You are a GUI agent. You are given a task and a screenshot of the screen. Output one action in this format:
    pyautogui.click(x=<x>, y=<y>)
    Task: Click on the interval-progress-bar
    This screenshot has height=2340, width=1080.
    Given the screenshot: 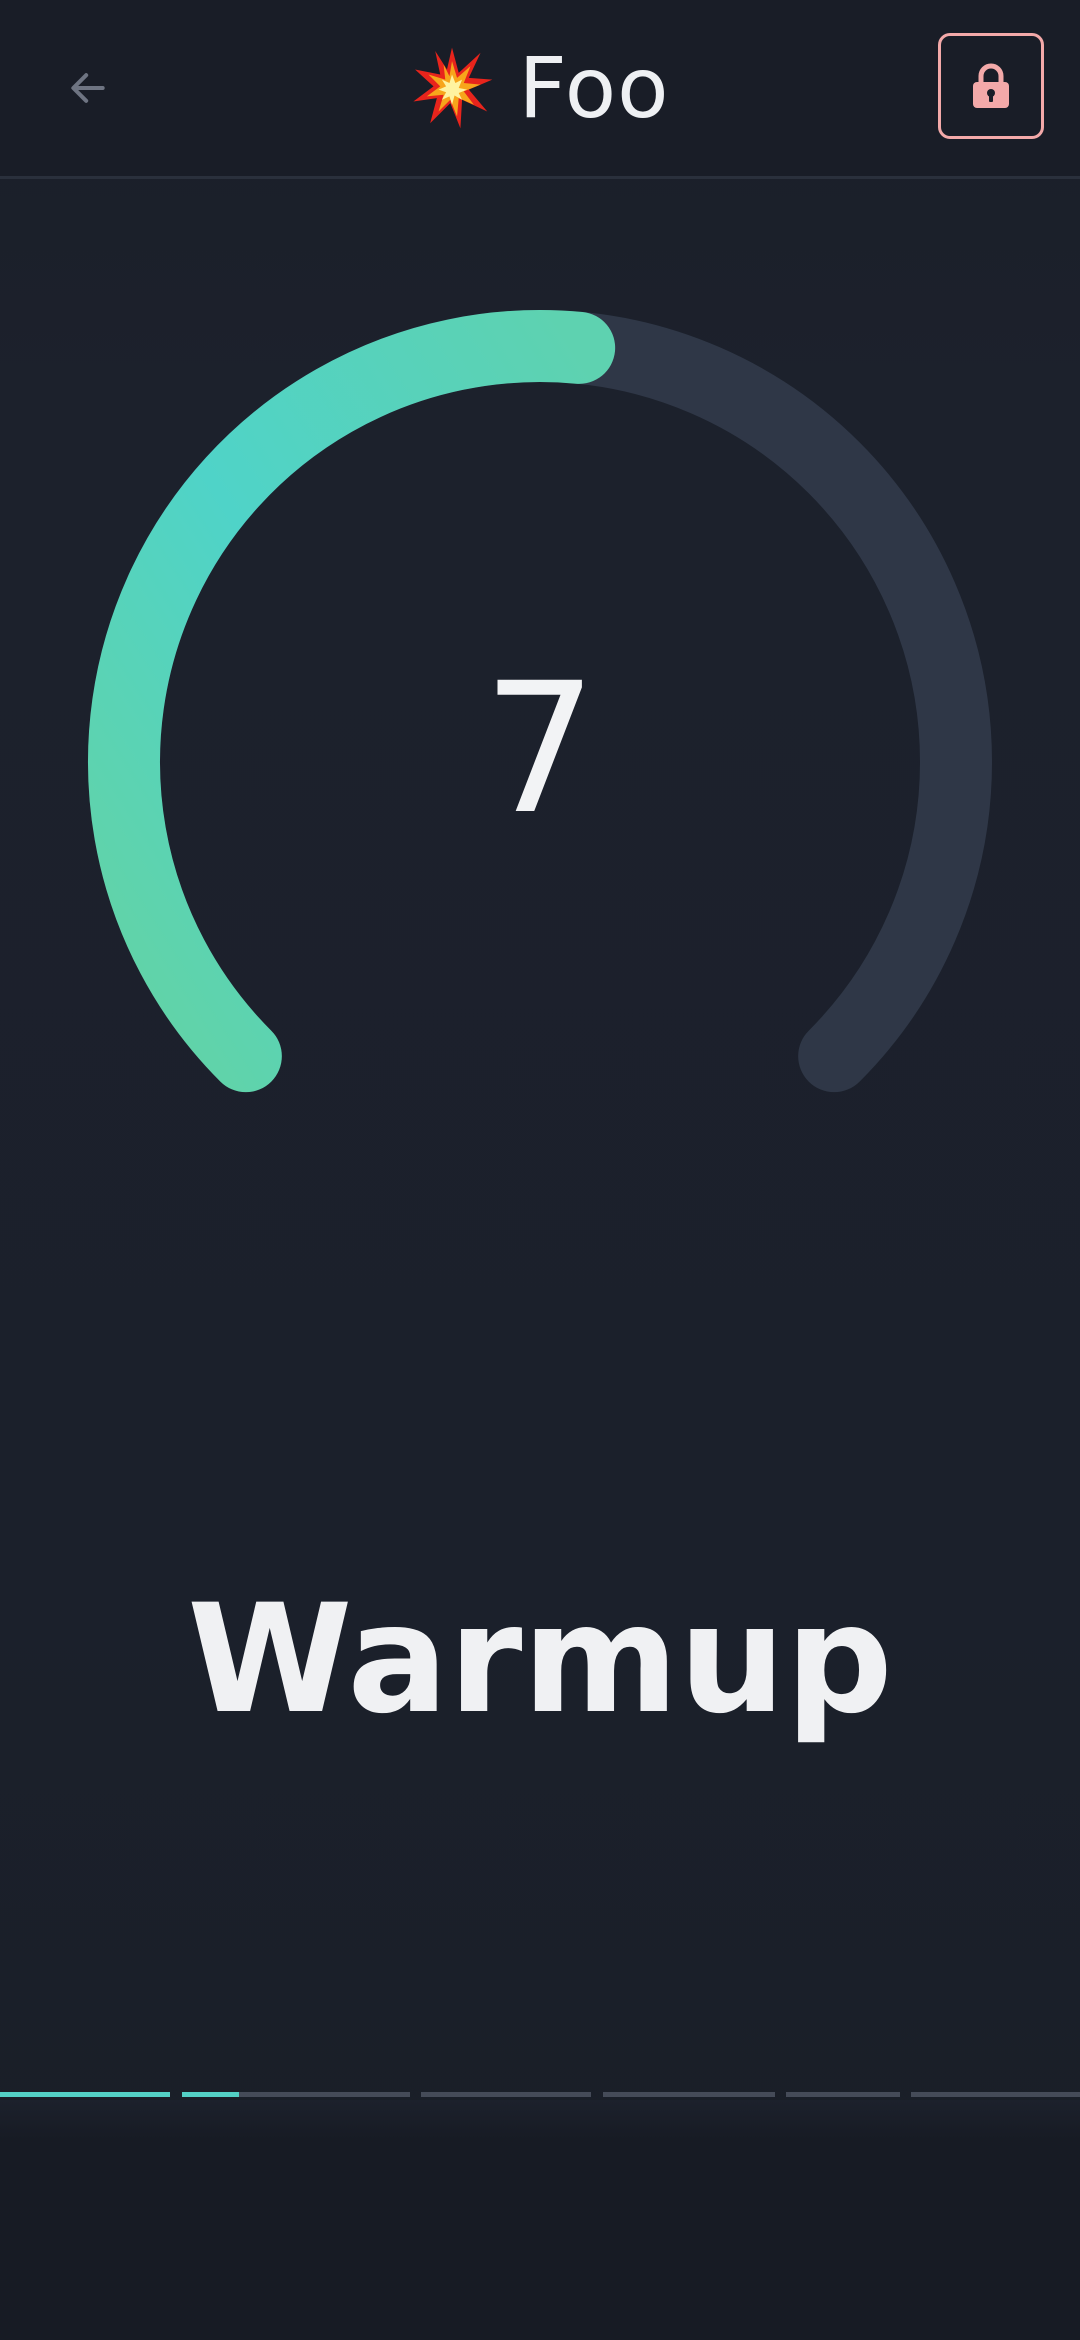 What is the action you would take?
    pyautogui.click(x=540, y=2095)
    